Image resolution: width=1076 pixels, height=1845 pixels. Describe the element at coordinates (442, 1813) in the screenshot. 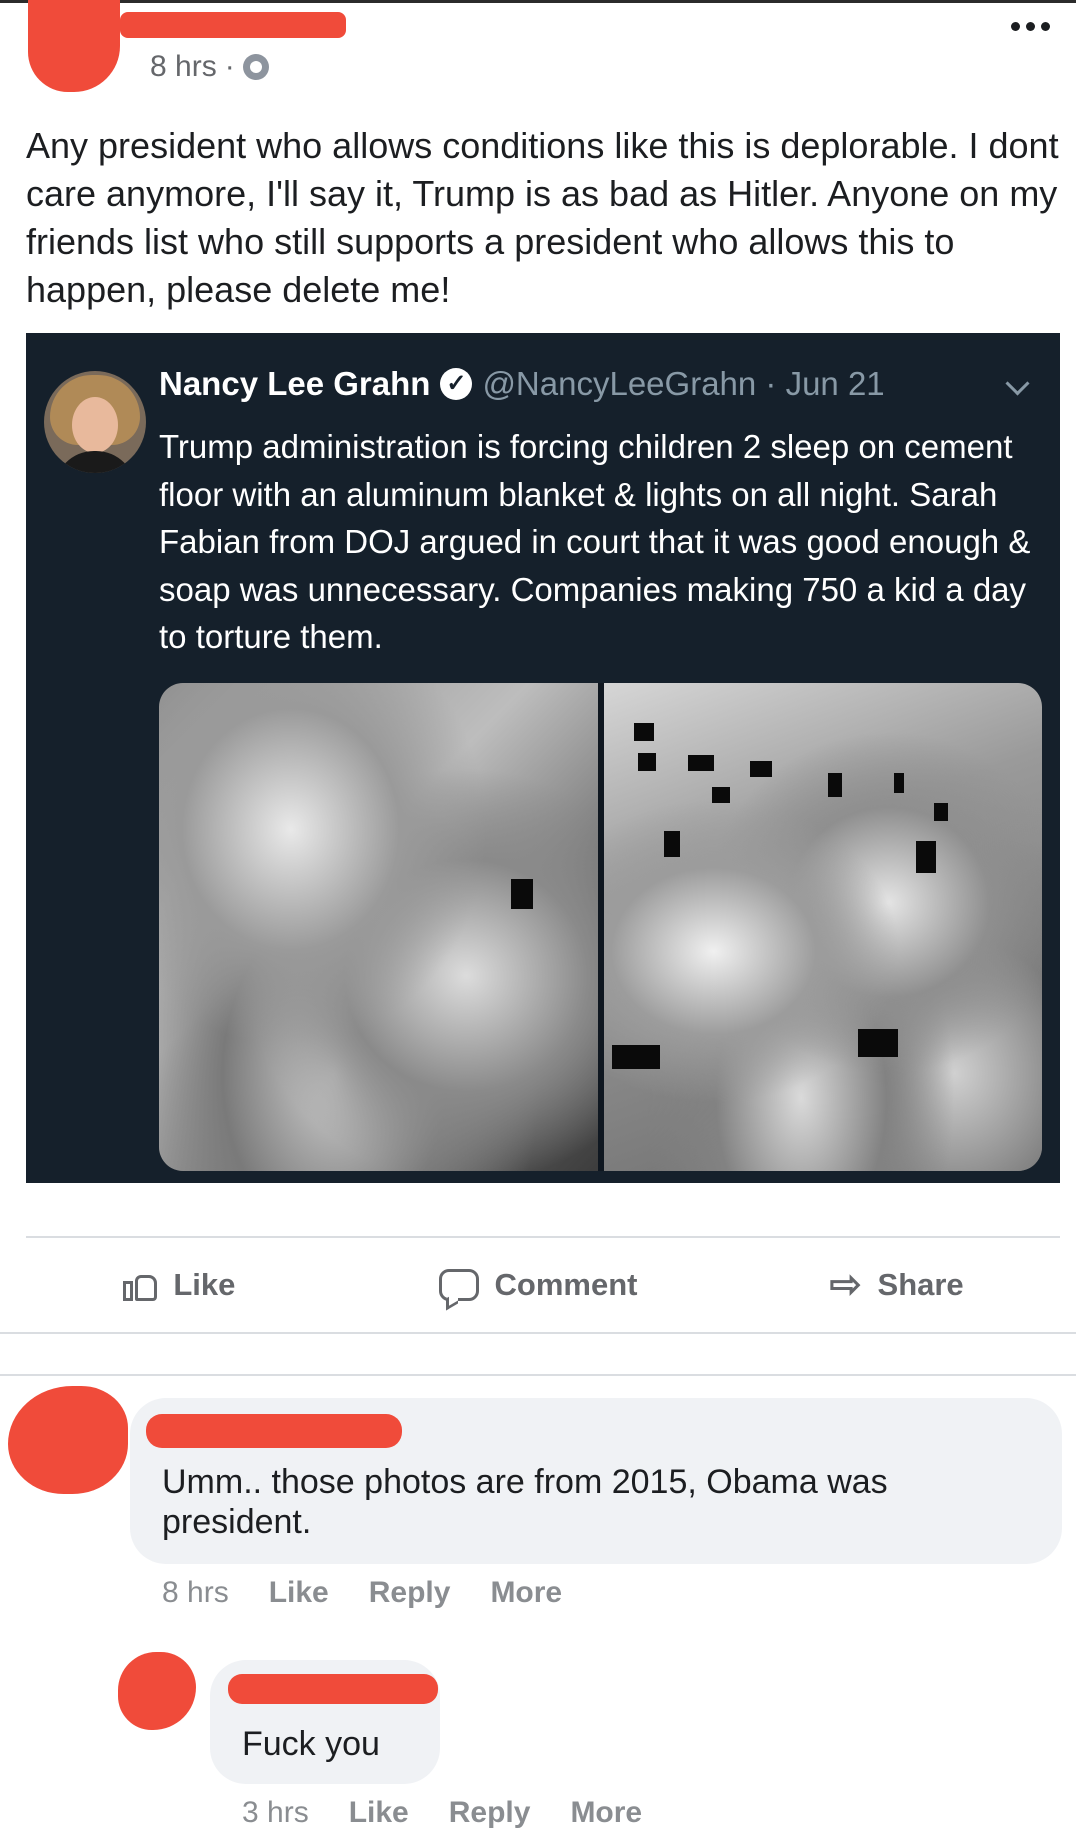

I see `comment-meta: 3 hrs Like Reply More` at that location.